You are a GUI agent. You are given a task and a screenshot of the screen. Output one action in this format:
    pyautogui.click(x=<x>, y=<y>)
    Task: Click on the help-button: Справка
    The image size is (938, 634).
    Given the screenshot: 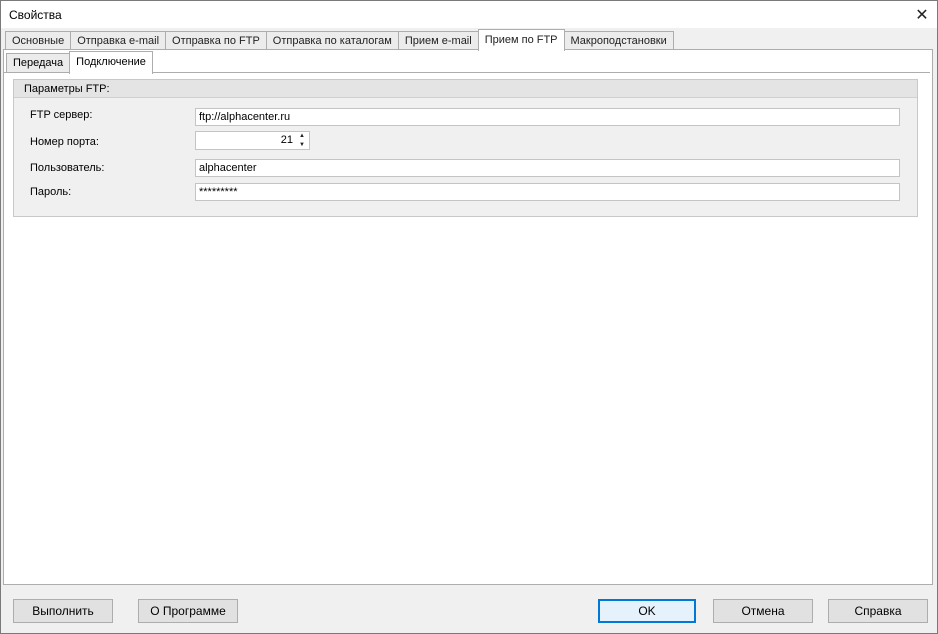 What is the action you would take?
    pyautogui.click(x=878, y=611)
    